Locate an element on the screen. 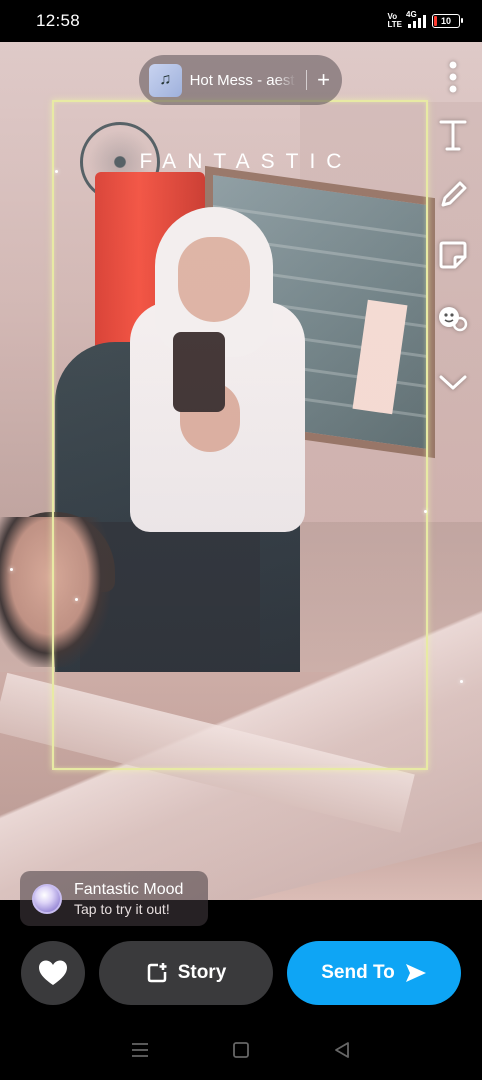  system-nav-bar is located at coordinates (241, 1050).